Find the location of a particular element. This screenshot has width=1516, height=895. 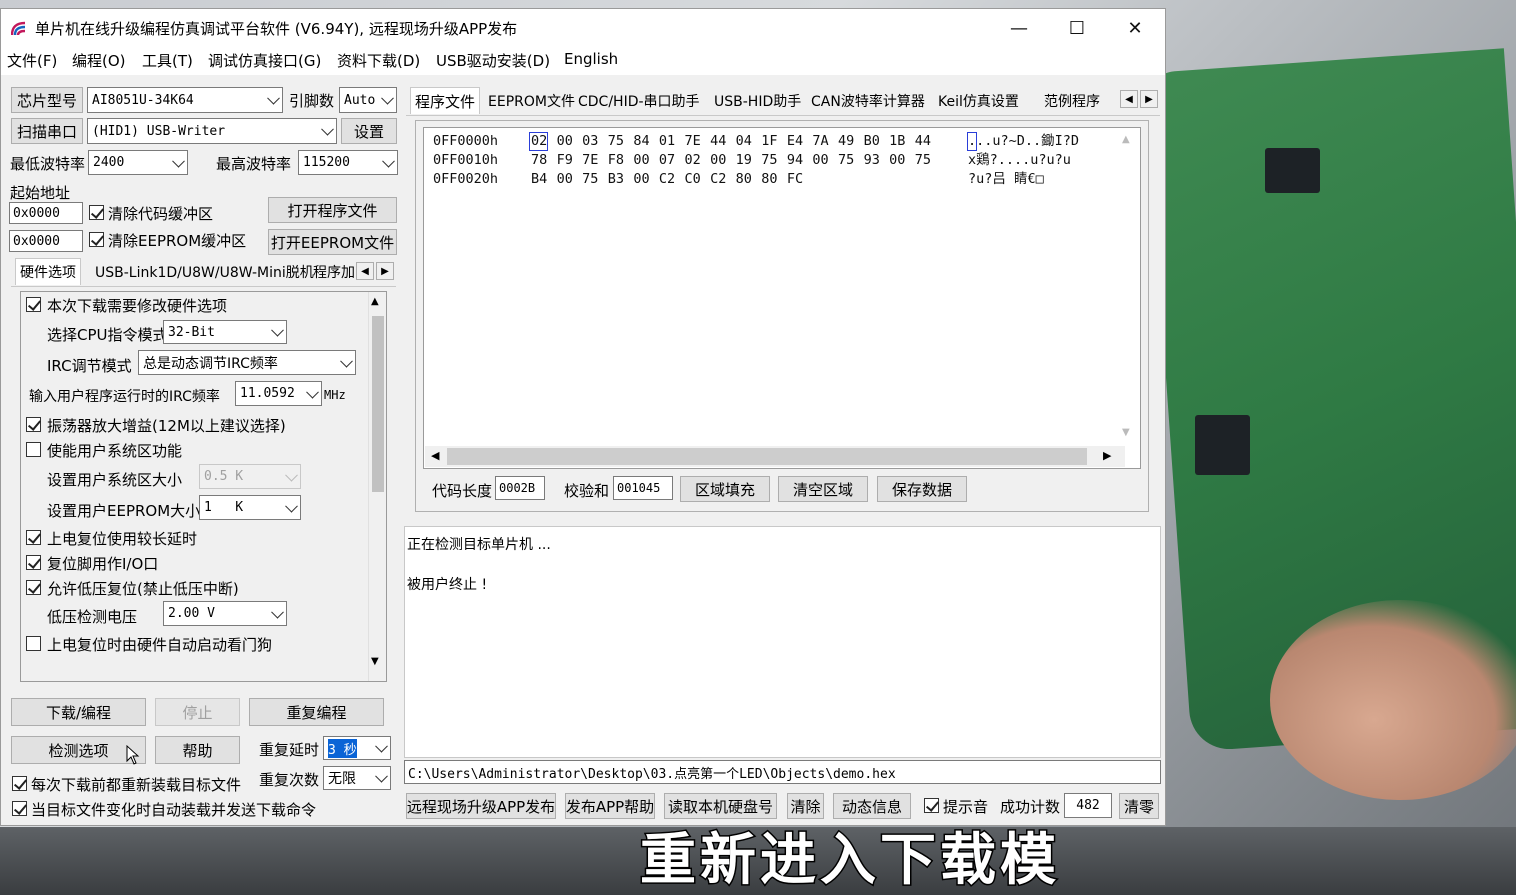

cpu-mode-select: 32-Bit is located at coordinates (225, 332).